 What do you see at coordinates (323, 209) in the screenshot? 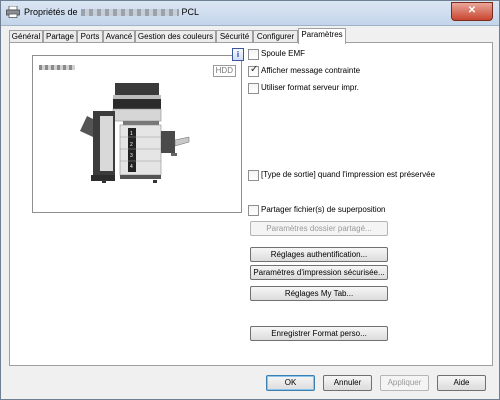
I see `share-overlay-label: Partager fichier(s) de superposition` at bounding box center [323, 209].